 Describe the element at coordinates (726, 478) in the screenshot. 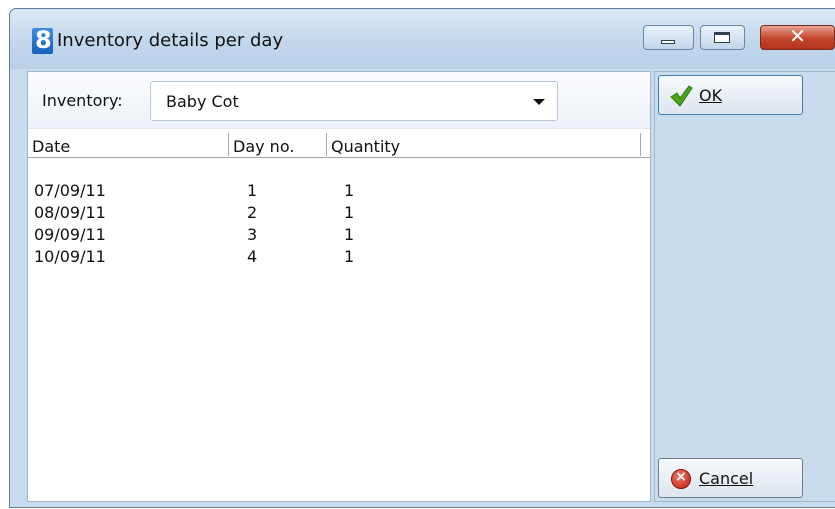

I see `cancel-button-label: Cancel` at that location.